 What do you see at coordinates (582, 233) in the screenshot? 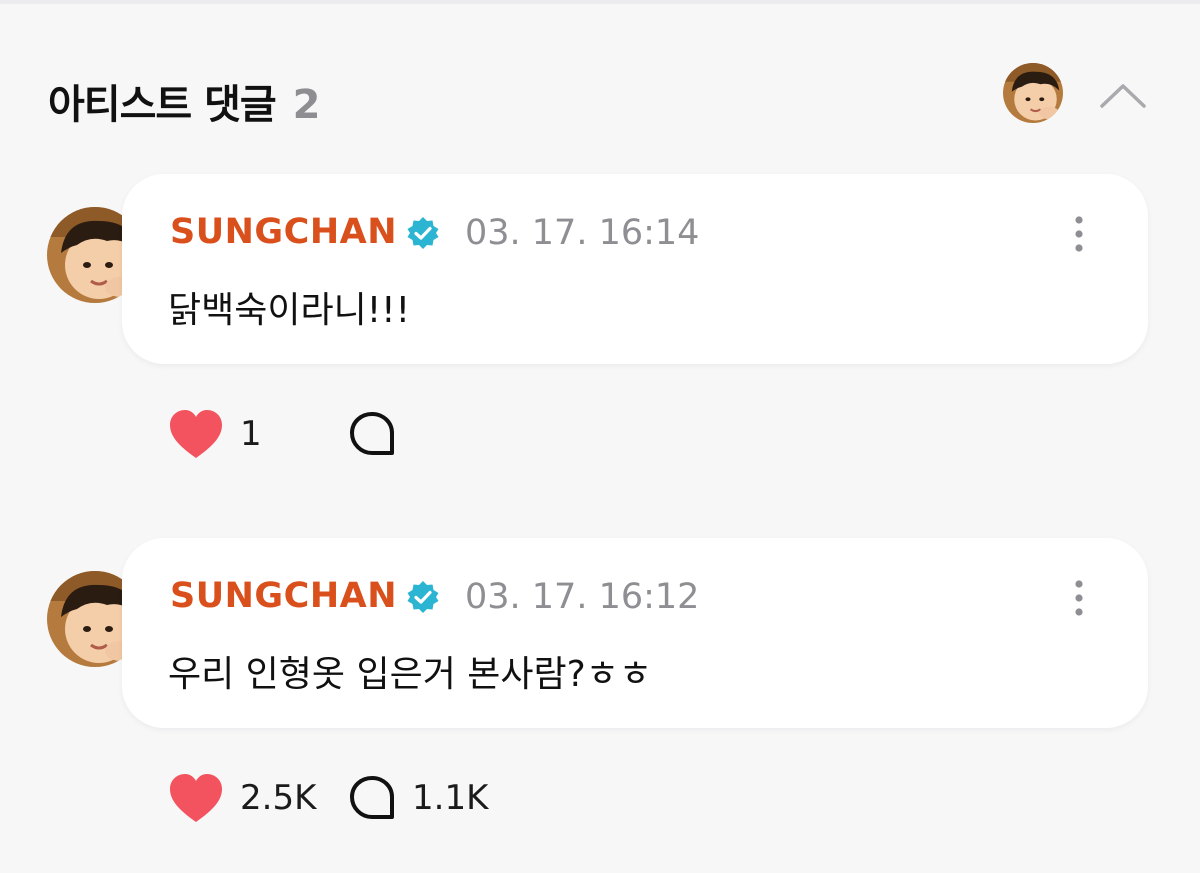
I see `comment-timestamp: 03. 17. 16:14` at bounding box center [582, 233].